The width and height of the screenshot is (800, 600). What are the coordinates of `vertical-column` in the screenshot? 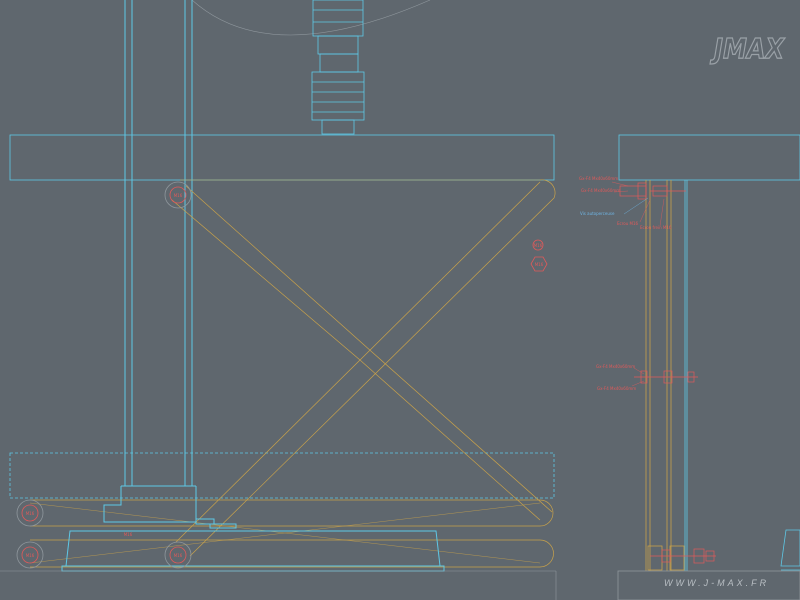 It's located at (158, 243).